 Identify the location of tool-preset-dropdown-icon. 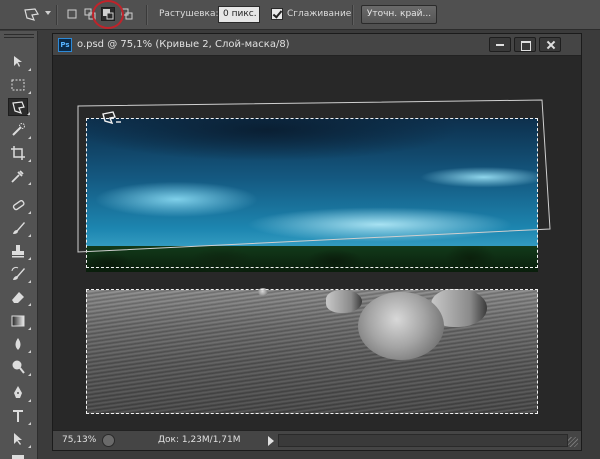
(48, 13).